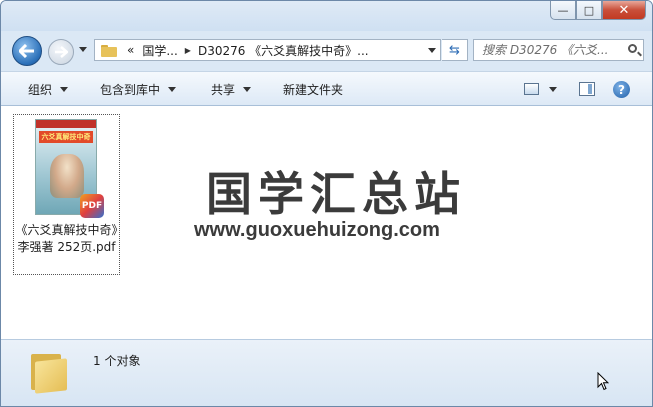 This screenshot has width=653, height=407. Describe the element at coordinates (336, 194) in the screenshot. I see `watermark-title: 国学汇总站` at that location.